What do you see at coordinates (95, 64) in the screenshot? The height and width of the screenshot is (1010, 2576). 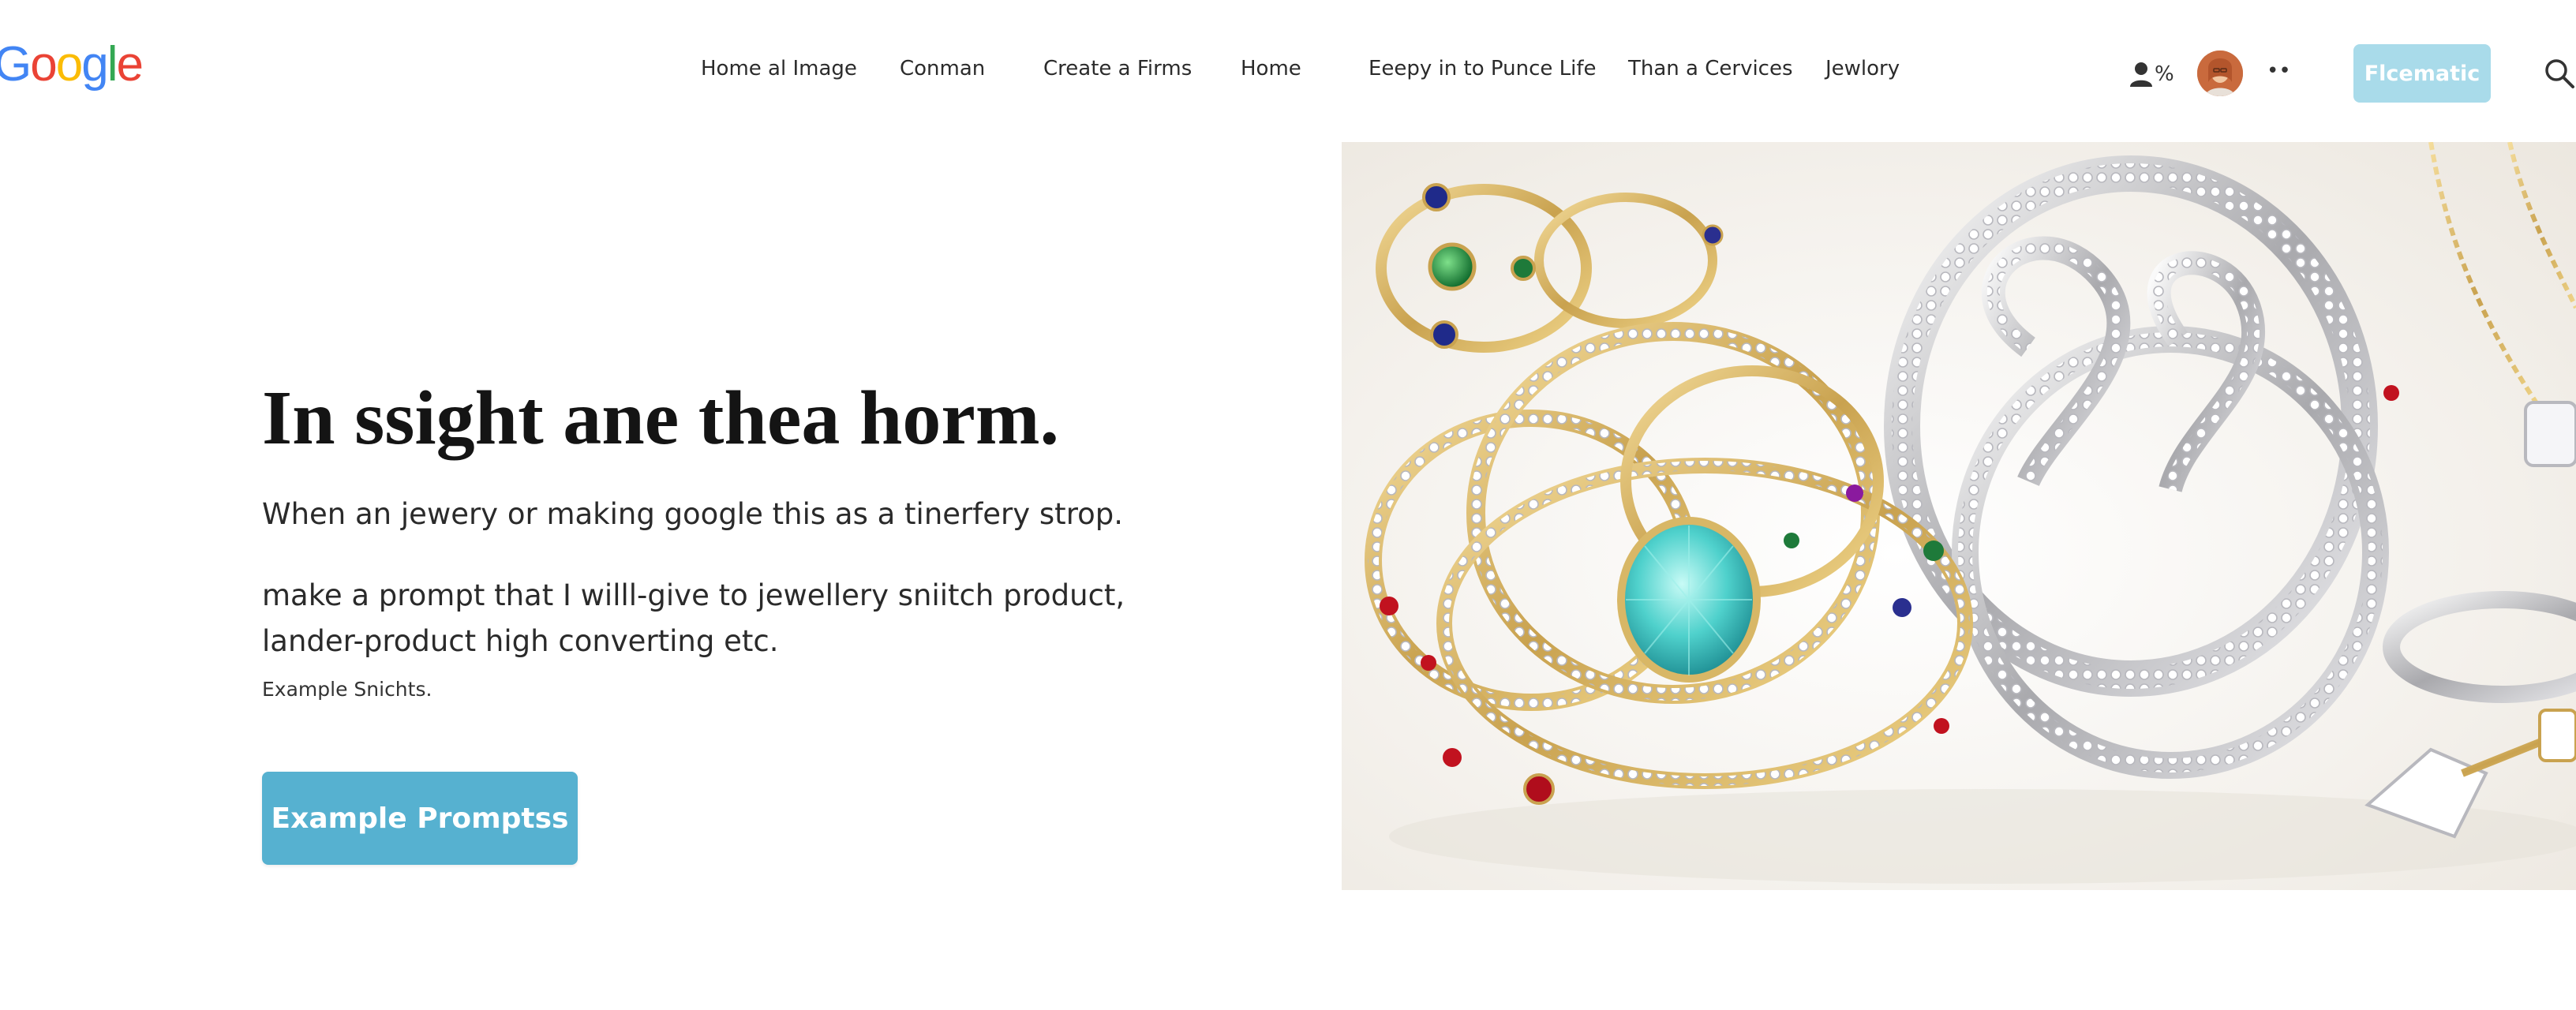 I see `logo-letter: g` at bounding box center [95, 64].